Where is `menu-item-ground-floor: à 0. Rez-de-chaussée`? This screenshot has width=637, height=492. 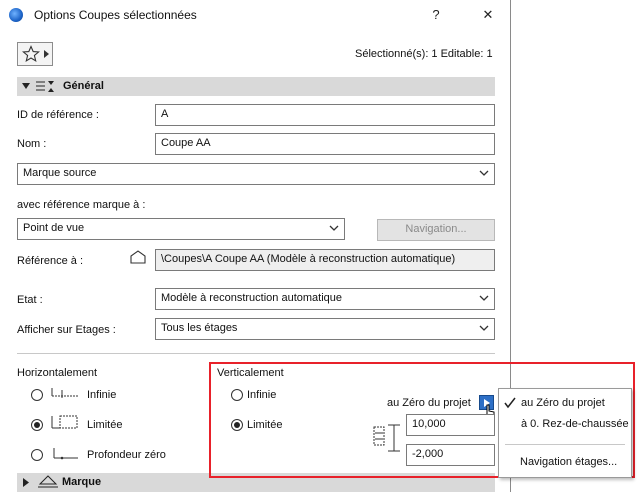
menu-item-ground-floor: à 0. Rez-de-chaussée is located at coordinates (565, 425).